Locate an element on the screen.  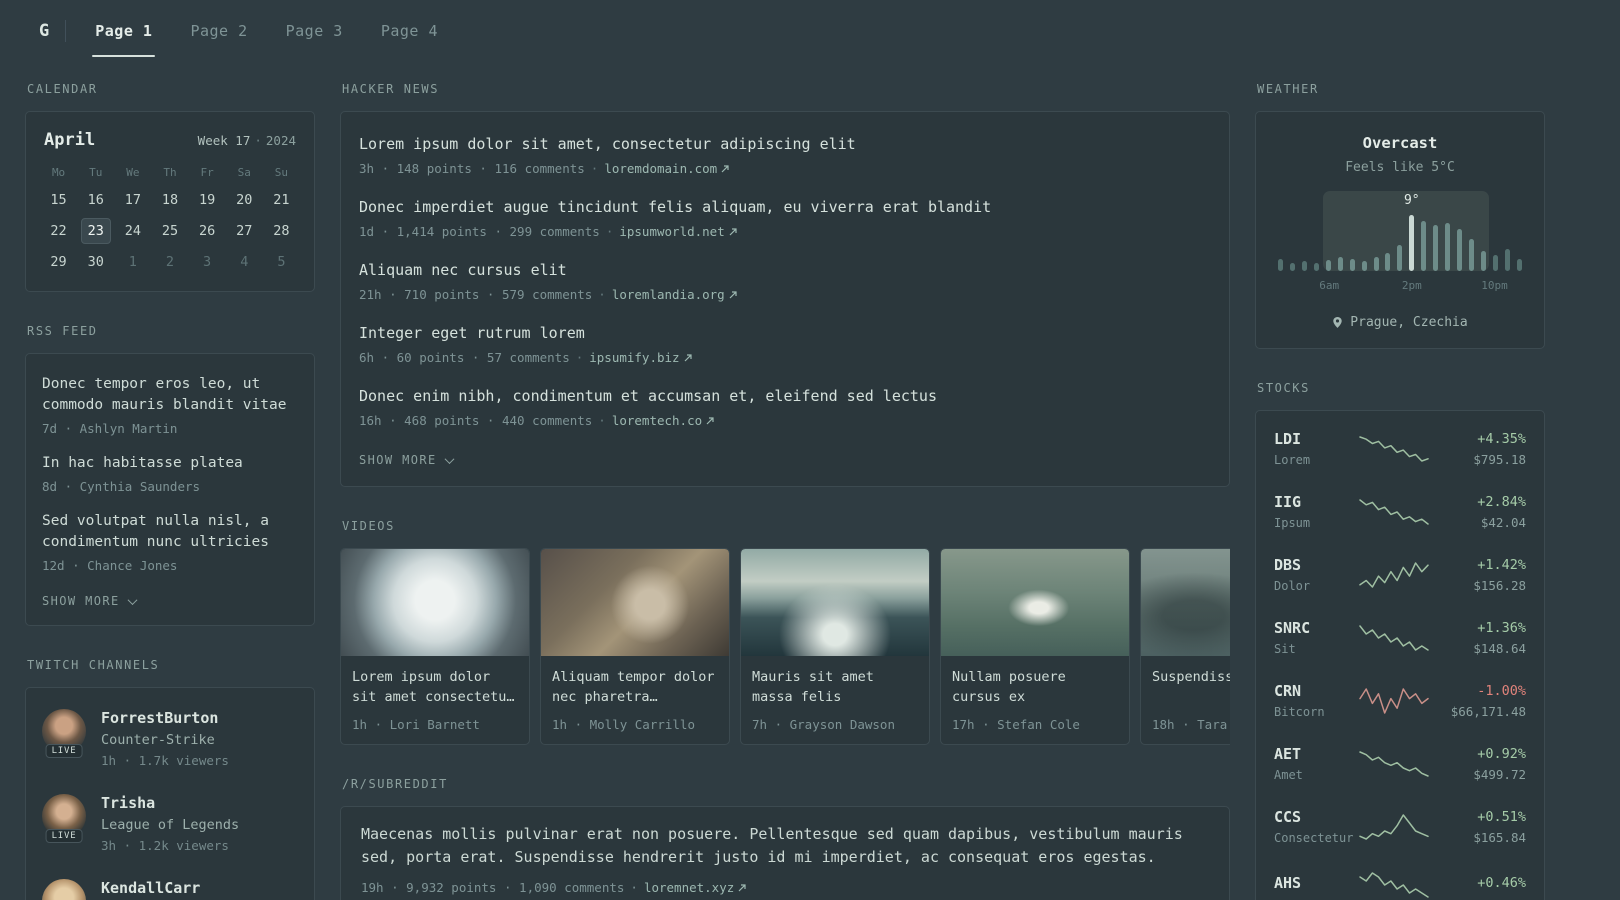
calendar-day: 4 is located at coordinates (244, 262).